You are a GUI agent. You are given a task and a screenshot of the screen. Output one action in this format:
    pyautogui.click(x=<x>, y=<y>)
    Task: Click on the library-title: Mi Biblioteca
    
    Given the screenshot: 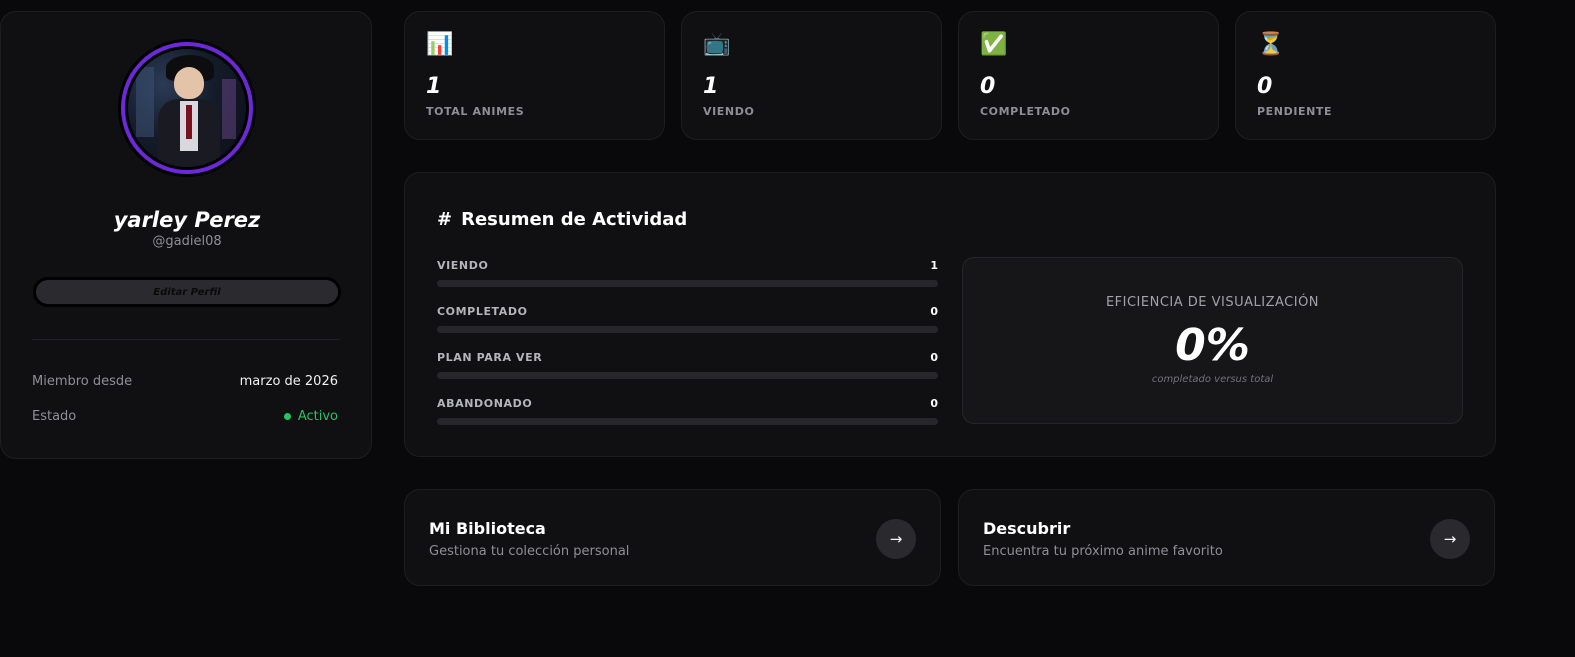 What is the action you would take?
    pyautogui.click(x=487, y=528)
    